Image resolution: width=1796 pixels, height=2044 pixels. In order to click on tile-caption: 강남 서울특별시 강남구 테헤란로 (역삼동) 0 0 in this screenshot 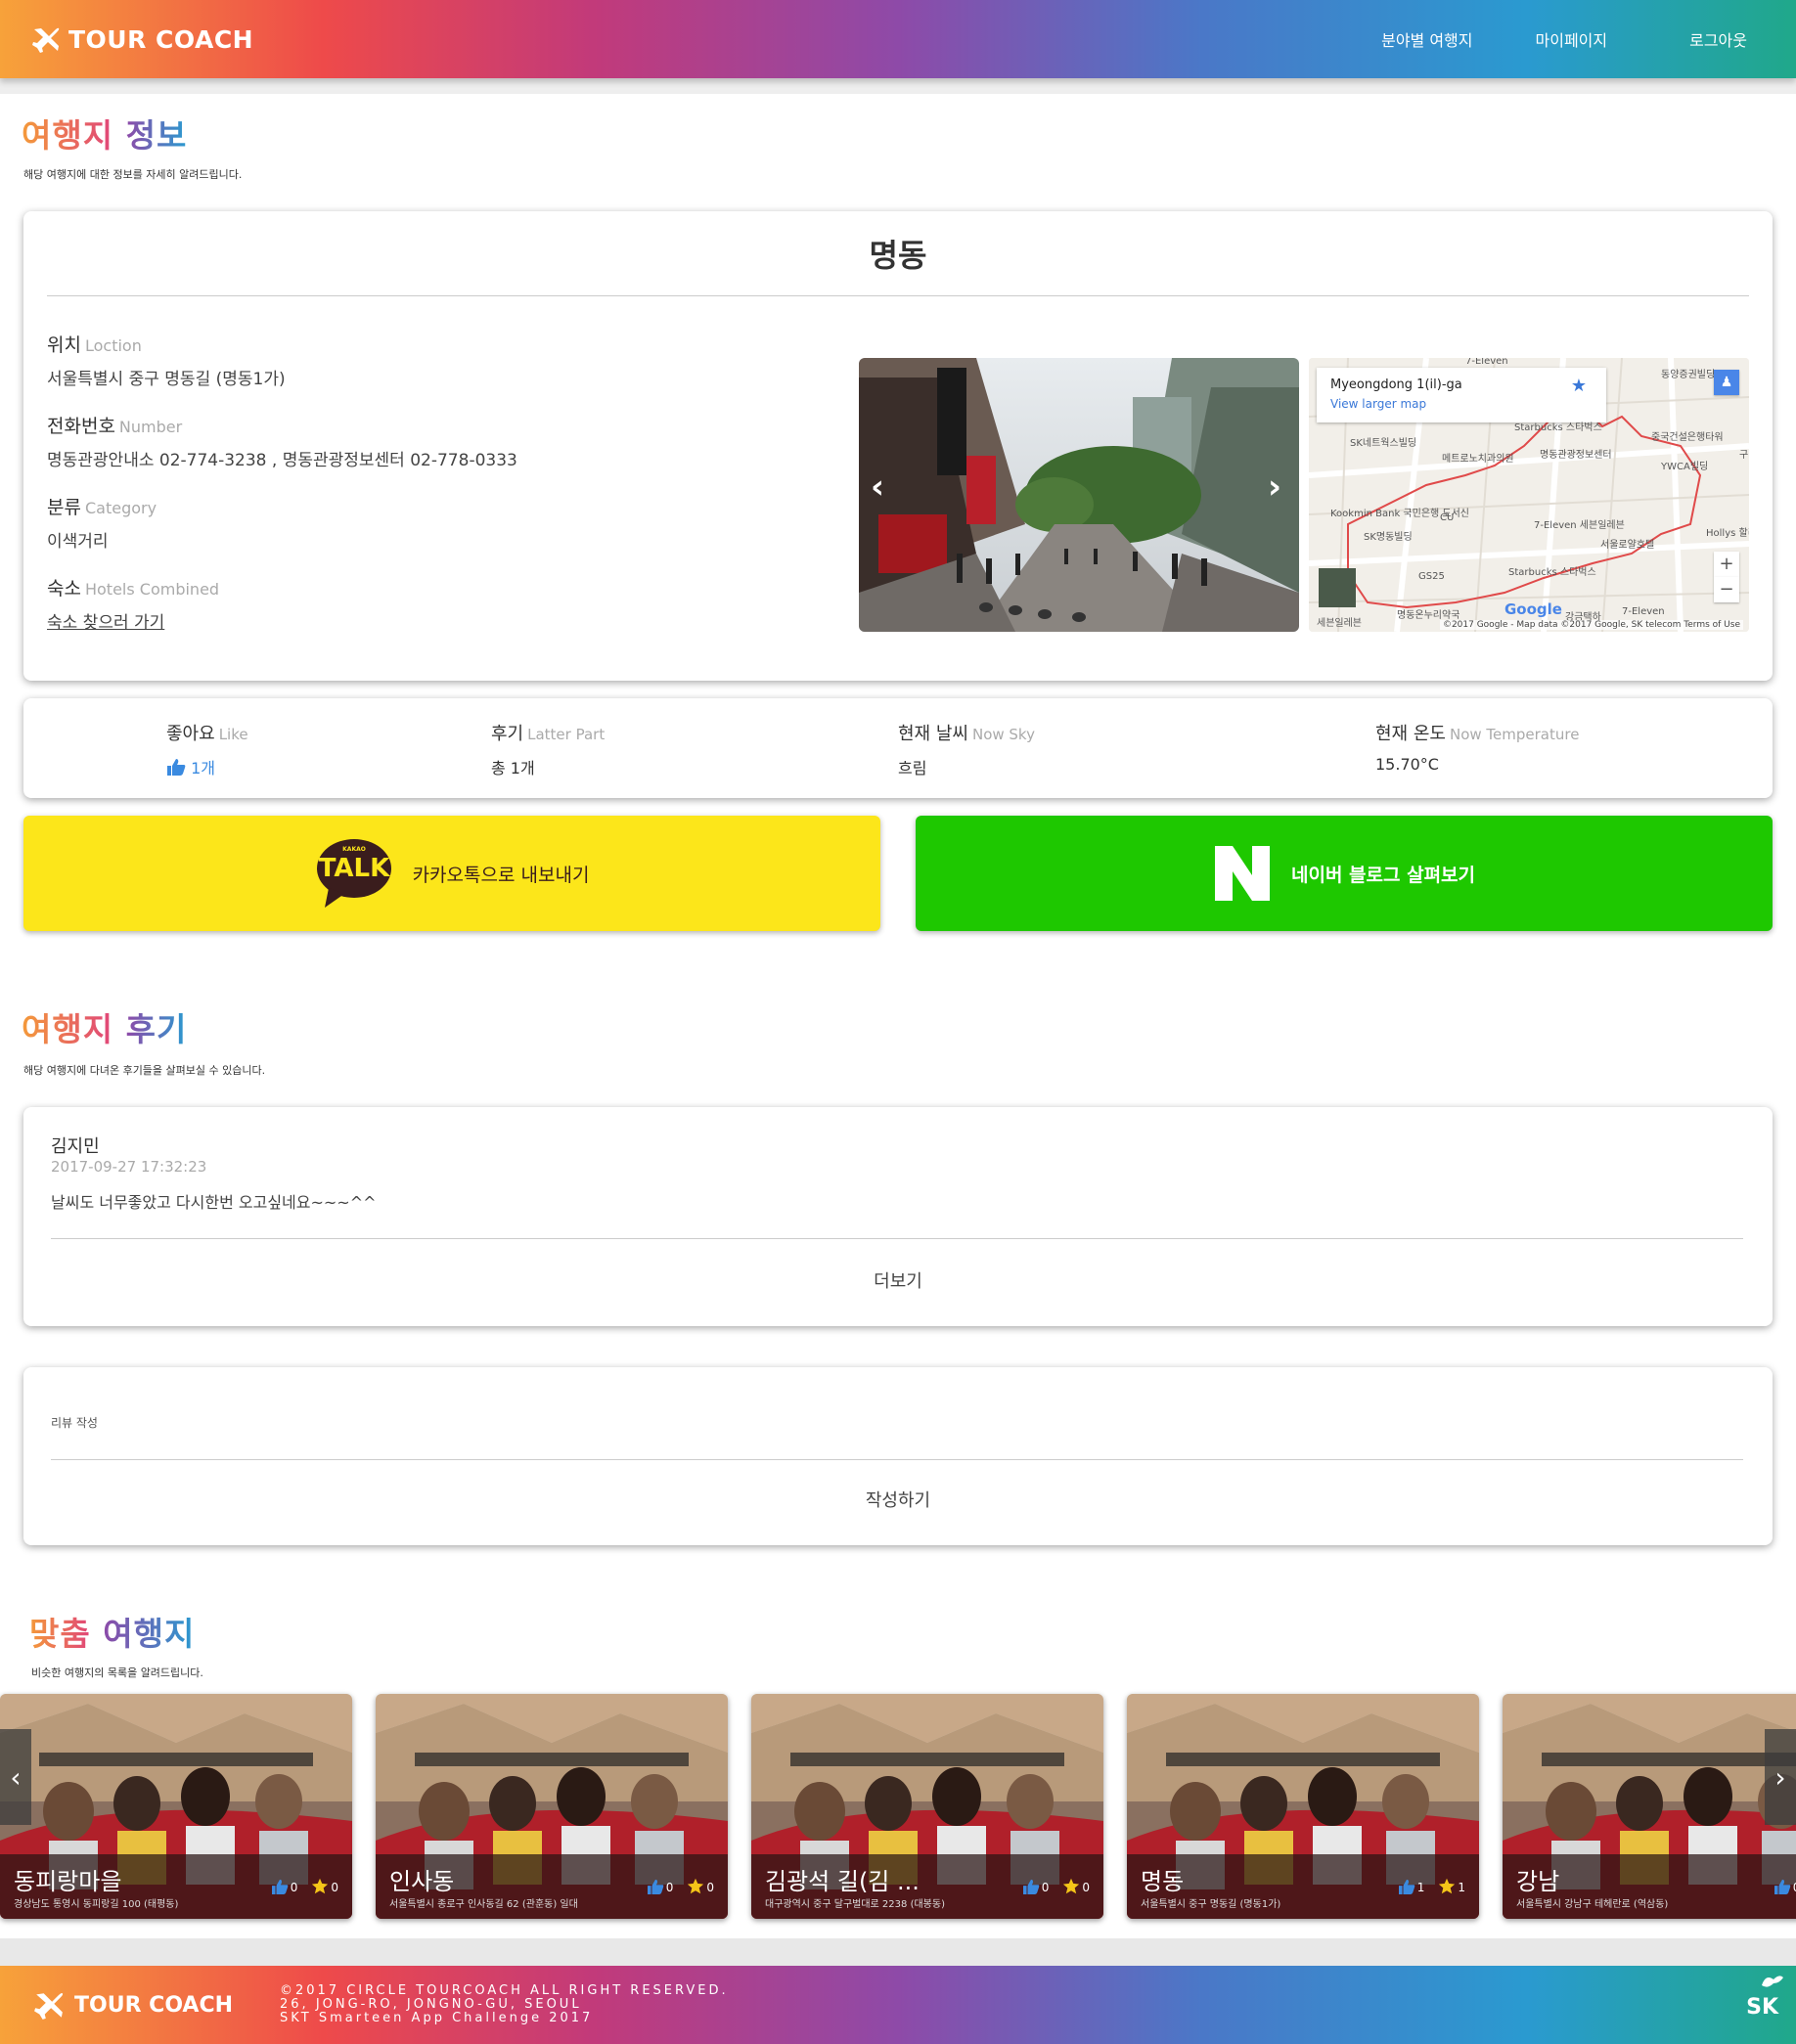, I will do `click(1650, 1886)`.